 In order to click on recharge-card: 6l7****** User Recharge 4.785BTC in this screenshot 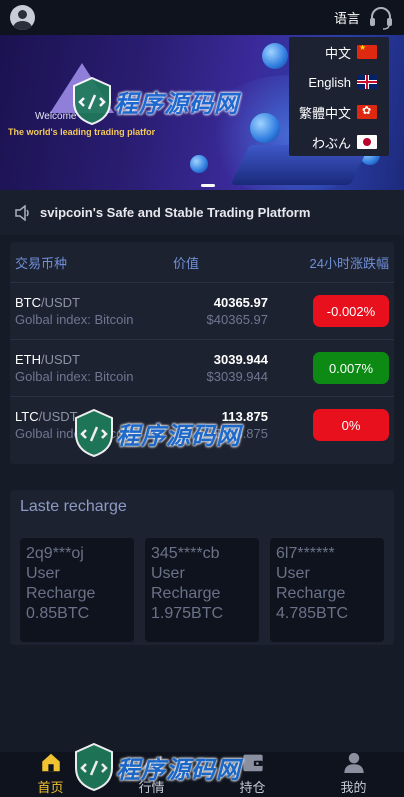, I will do `click(327, 590)`.